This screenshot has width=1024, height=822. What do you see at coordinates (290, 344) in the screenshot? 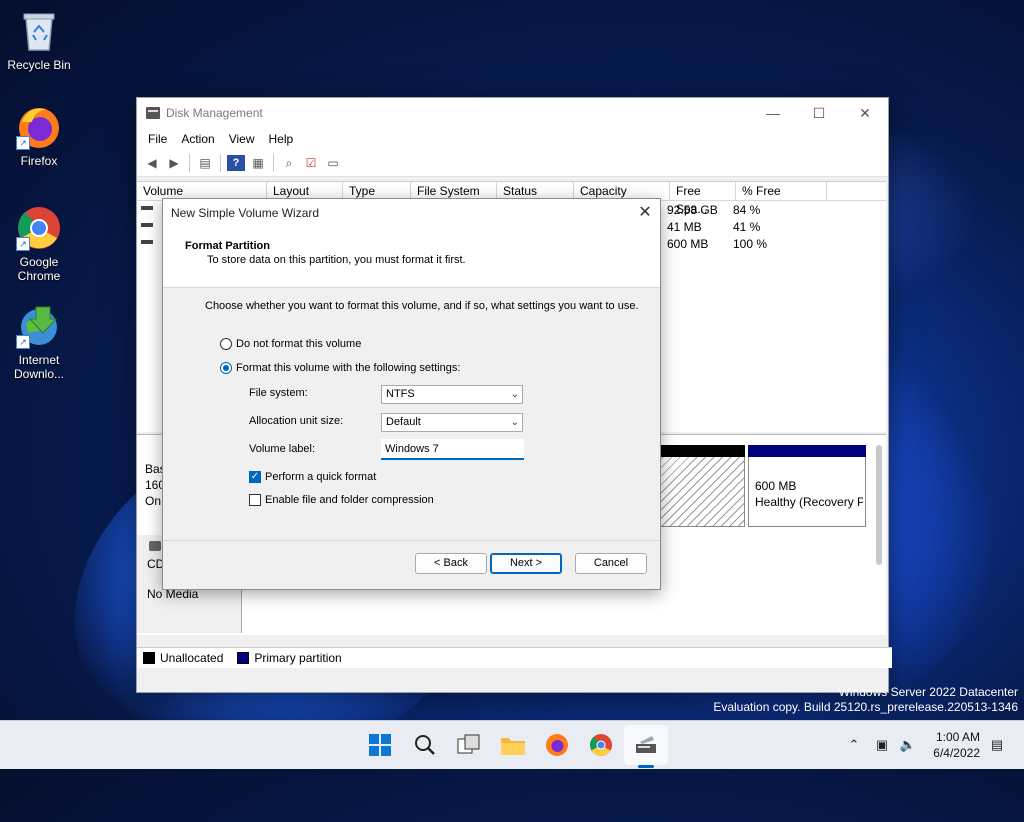
I see `radio-do-not-format: Do not format this volume` at bounding box center [290, 344].